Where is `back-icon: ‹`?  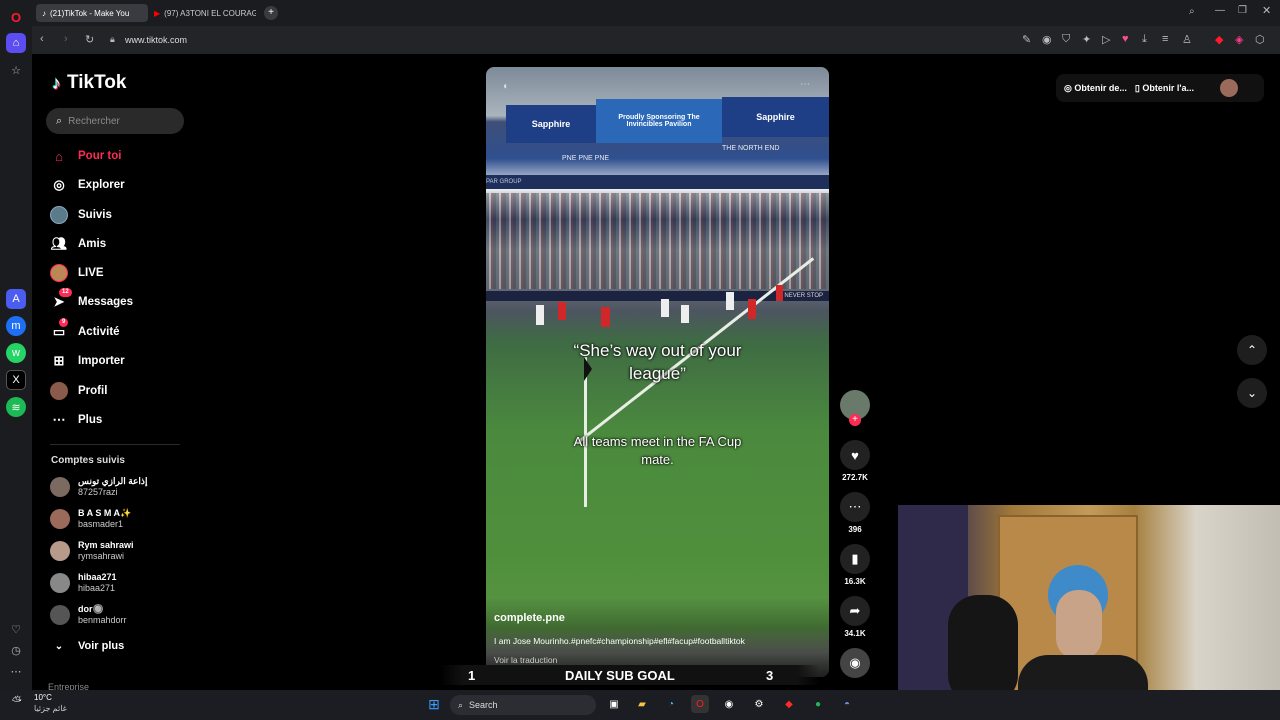
back-icon: ‹ is located at coordinates (42, 39).